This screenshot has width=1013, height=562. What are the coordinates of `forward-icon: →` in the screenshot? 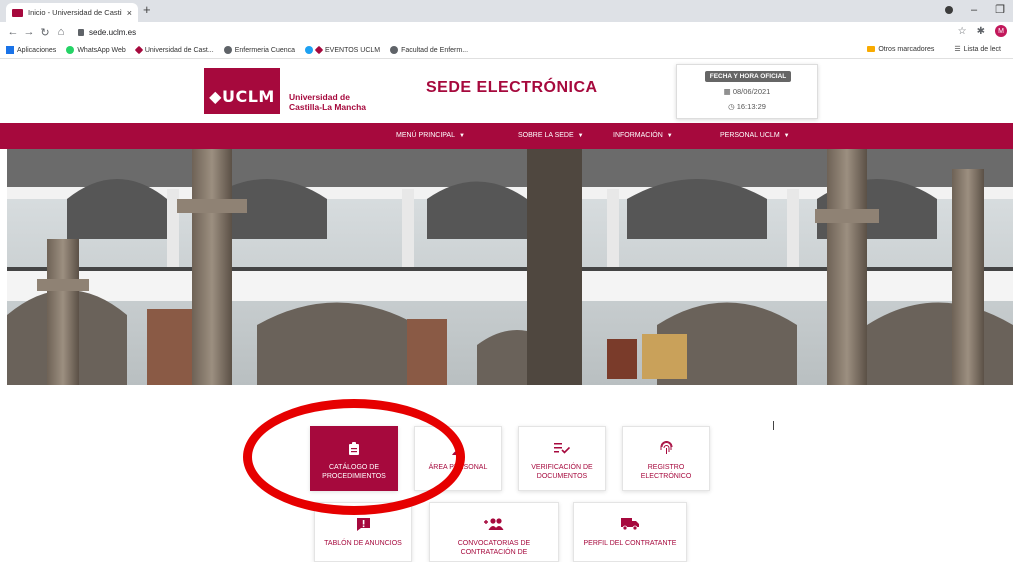 It's located at (29, 32).